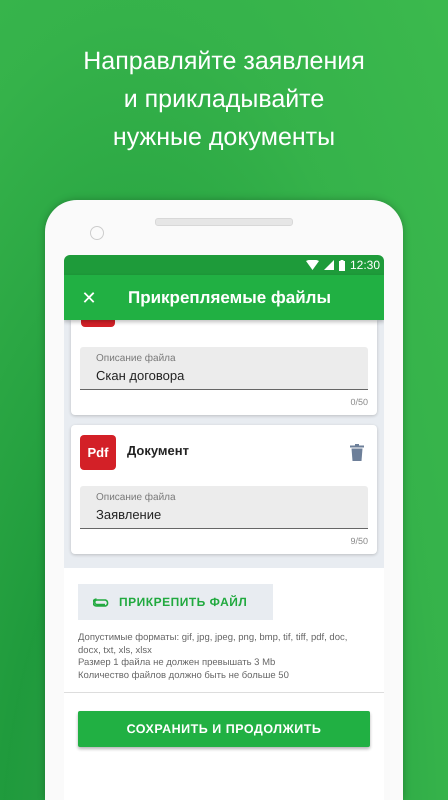 This screenshot has width=448, height=800. Describe the element at coordinates (101, 602) in the screenshot. I see `paperclip-icon` at that location.